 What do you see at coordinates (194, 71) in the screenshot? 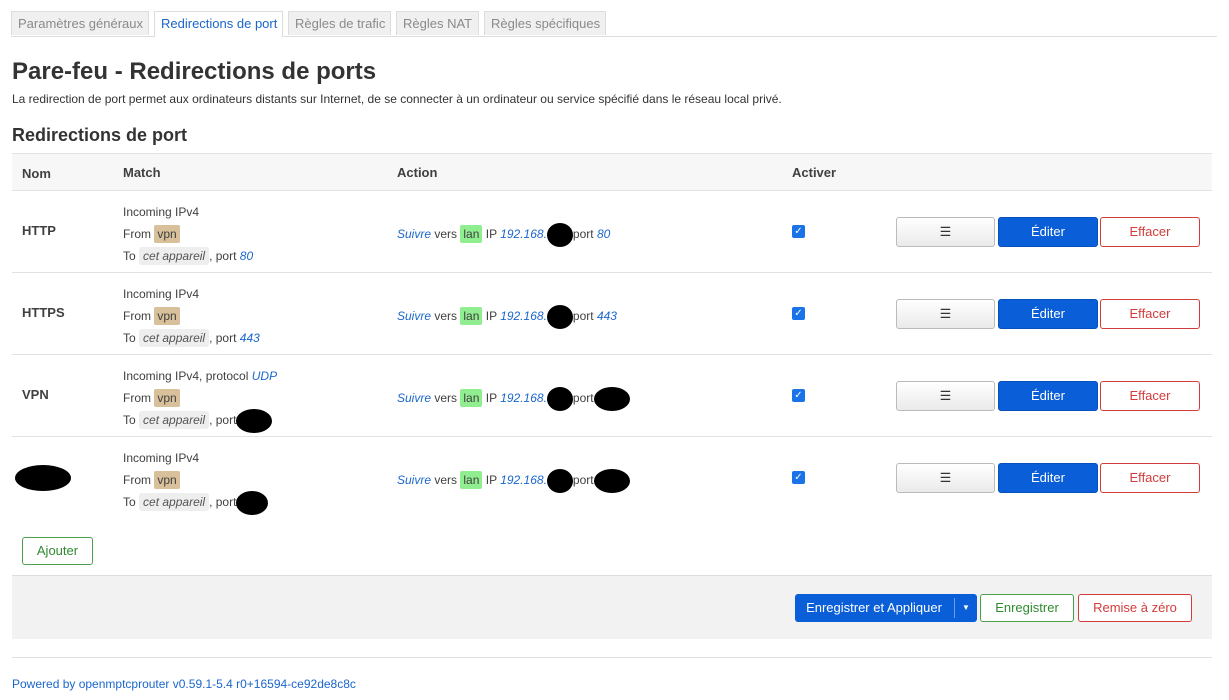
I see `page-title: Pare-feu - Redirections de ports` at bounding box center [194, 71].